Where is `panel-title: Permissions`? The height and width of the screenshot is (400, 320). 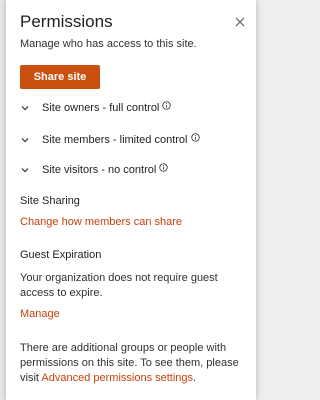
panel-title: Permissions is located at coordinates (66, 21).